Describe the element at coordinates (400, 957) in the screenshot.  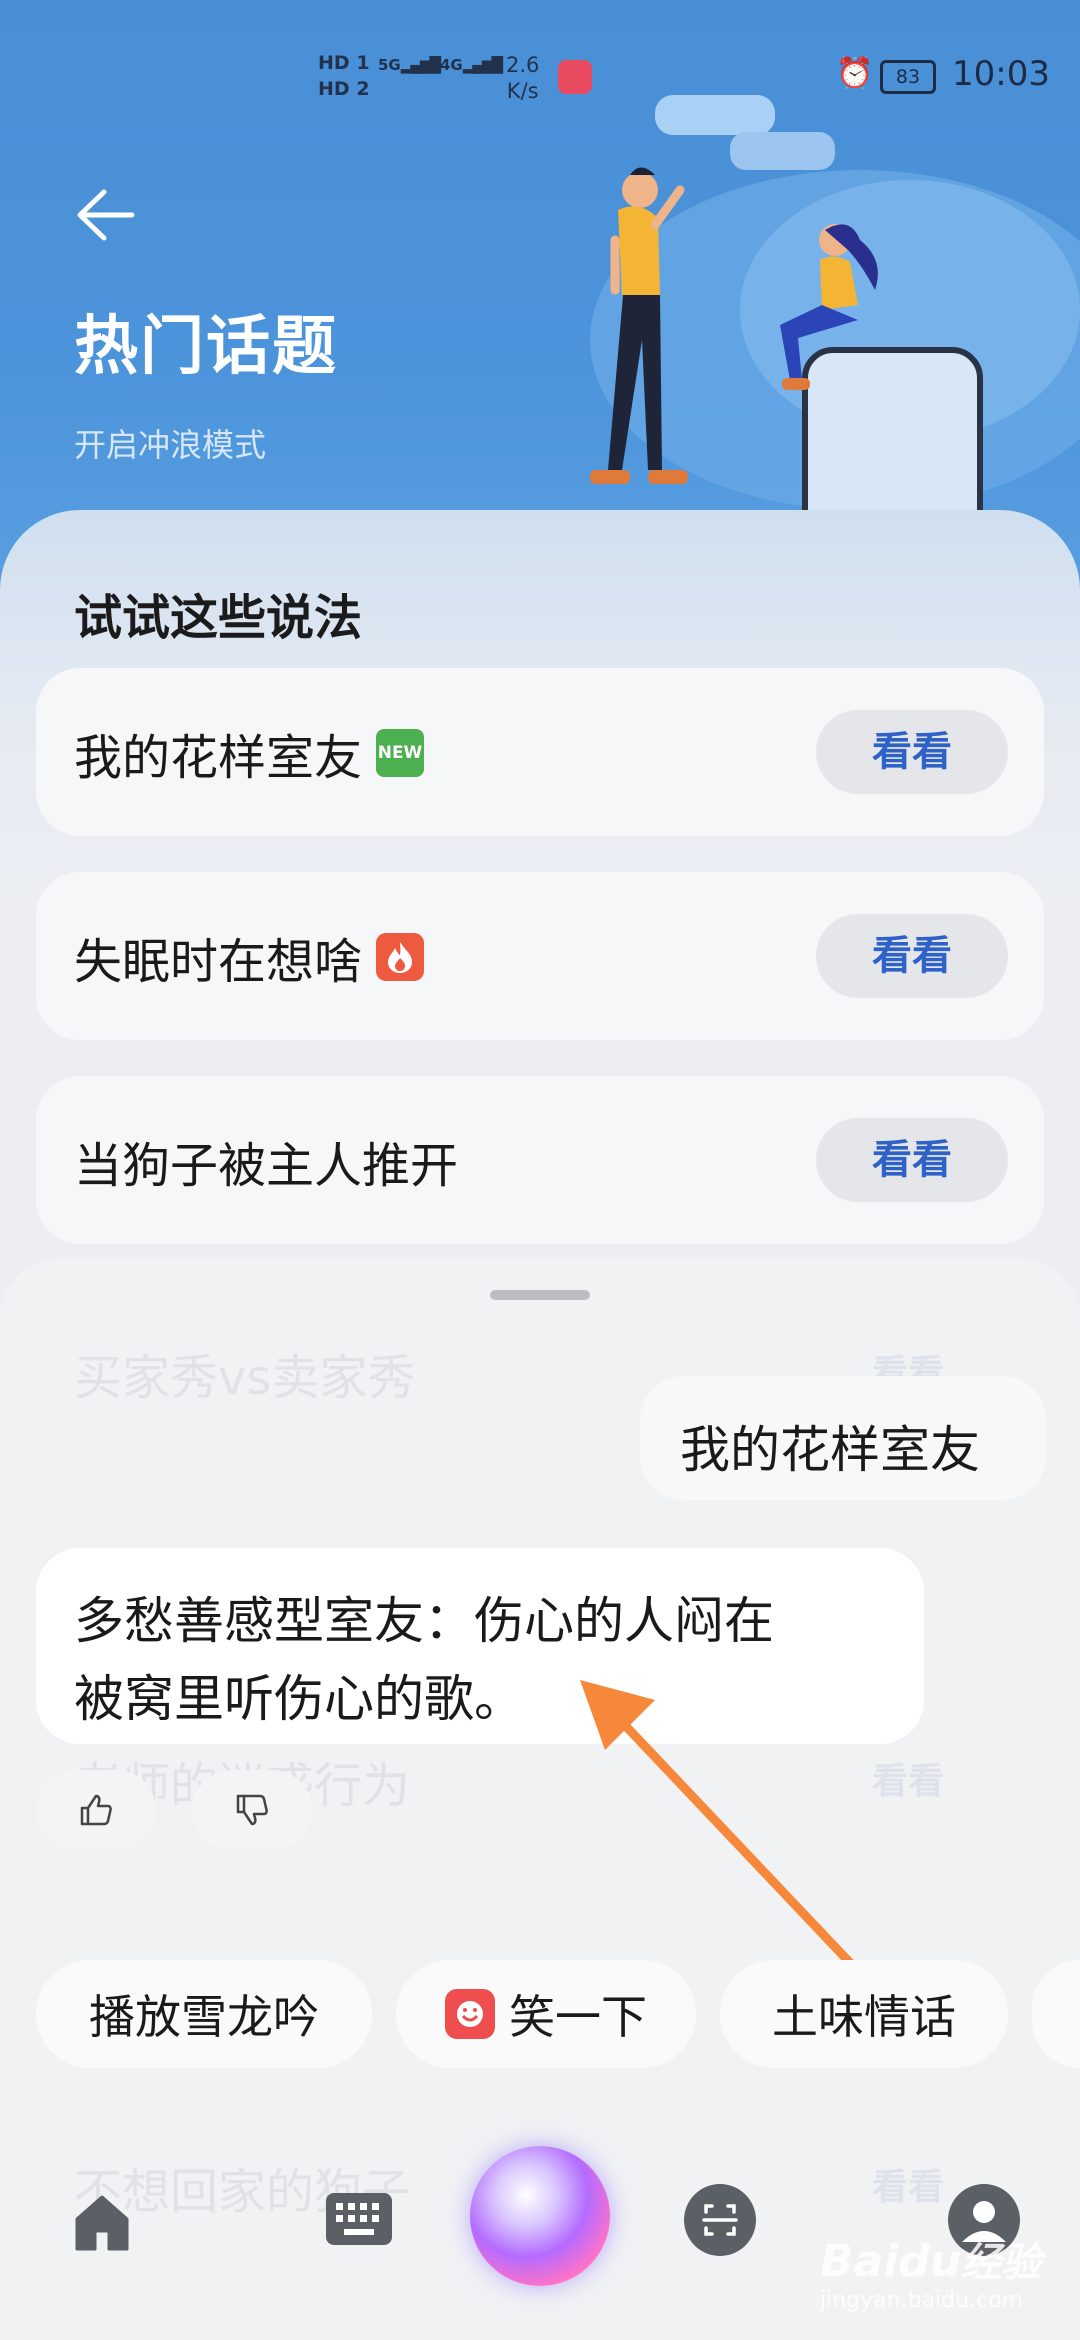
I see `fire-icon` at that location.